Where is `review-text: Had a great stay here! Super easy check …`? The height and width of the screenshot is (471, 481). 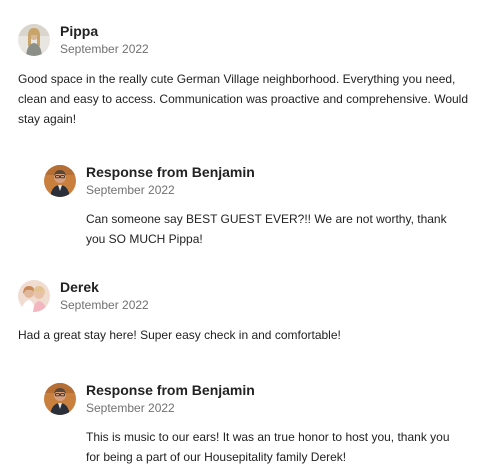 review-text: Had a great stay here! Super easy check … is located at coordinates (179, 335).